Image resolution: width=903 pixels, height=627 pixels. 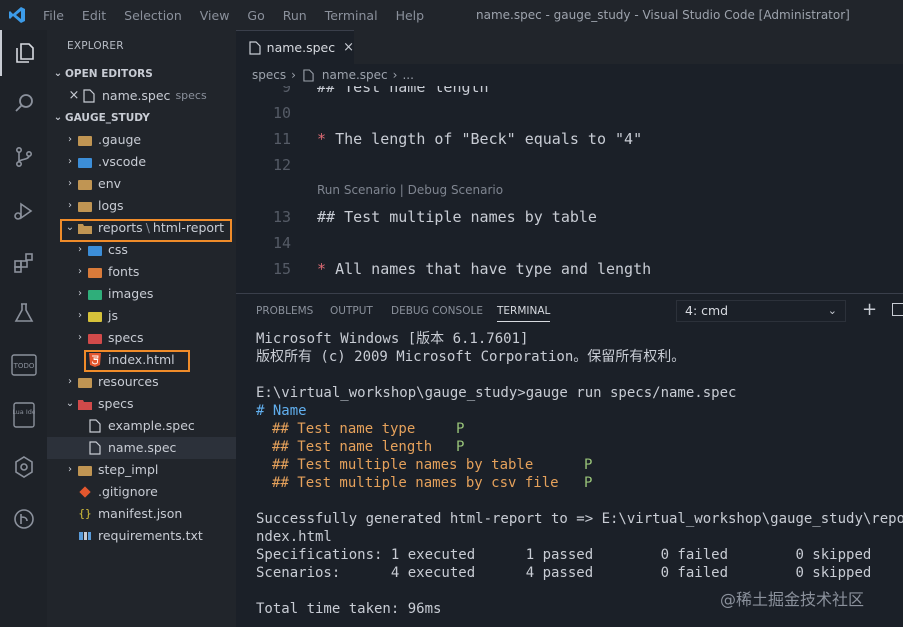 I want to click on line-number: 15, so click(x=281, y=269).